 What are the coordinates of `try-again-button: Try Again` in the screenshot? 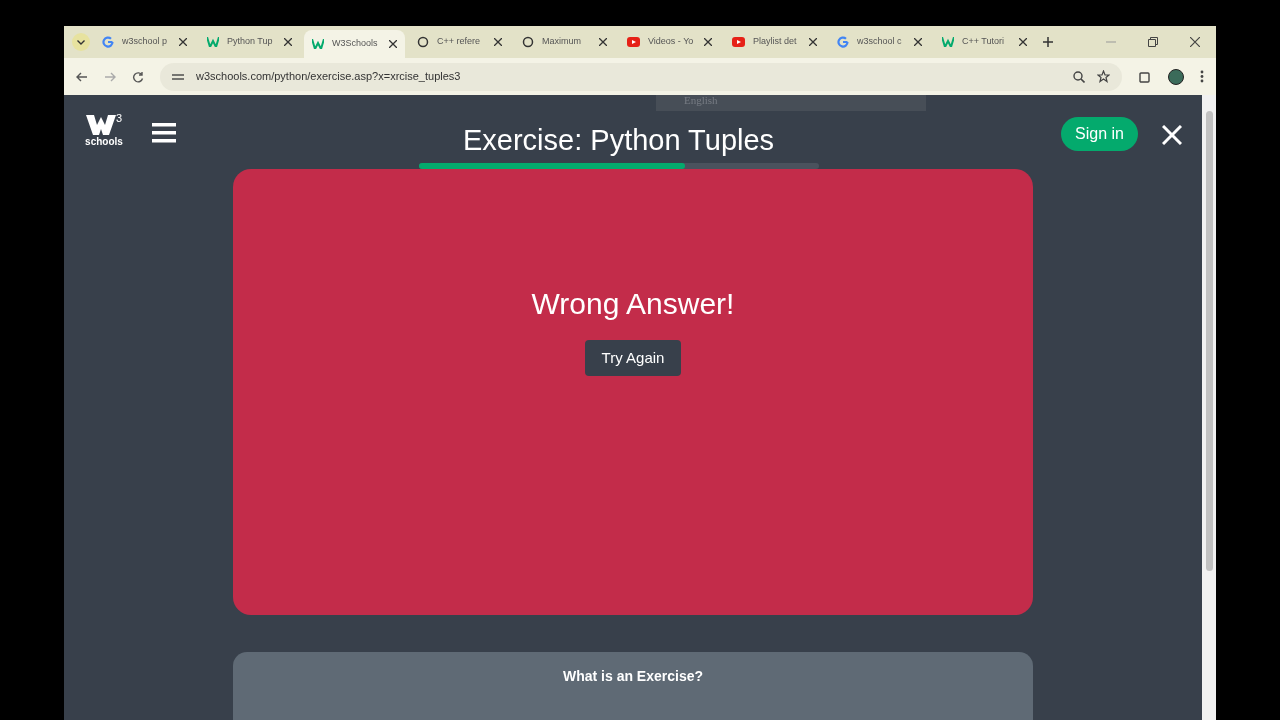 It's located at (633, 358).